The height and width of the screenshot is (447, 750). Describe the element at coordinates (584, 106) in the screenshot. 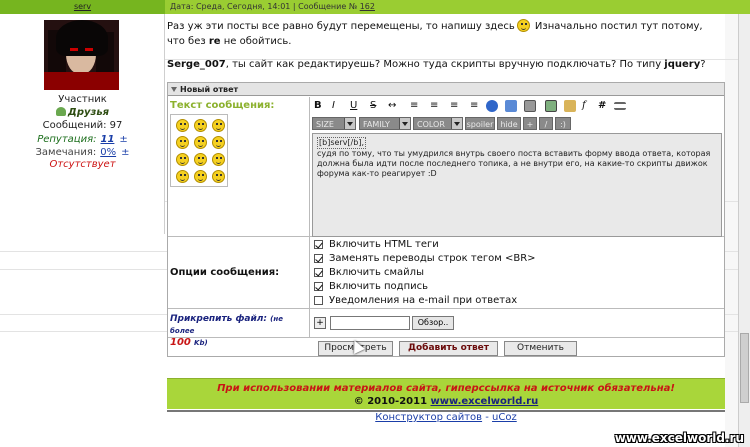

I see `code-icon: f` at that location.